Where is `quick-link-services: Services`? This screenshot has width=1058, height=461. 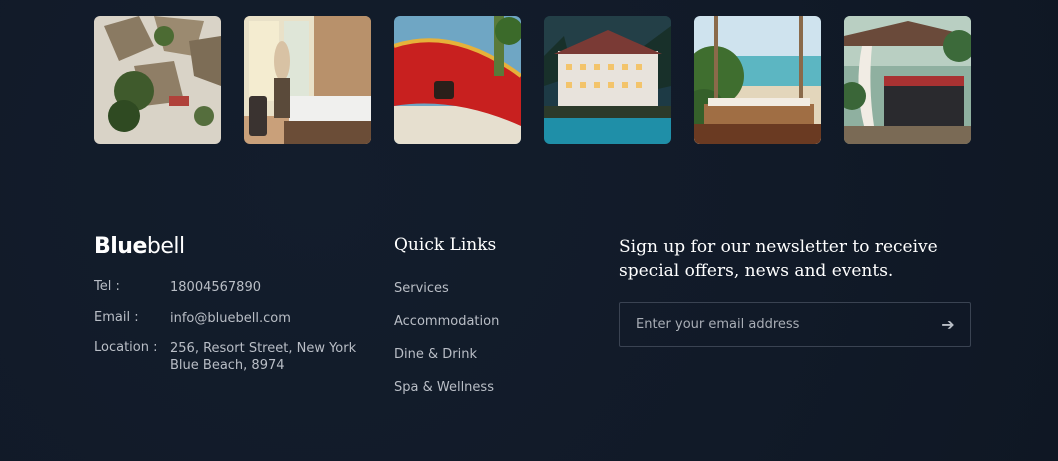
quick-link-services: Services is located at coordinates (421, 288).